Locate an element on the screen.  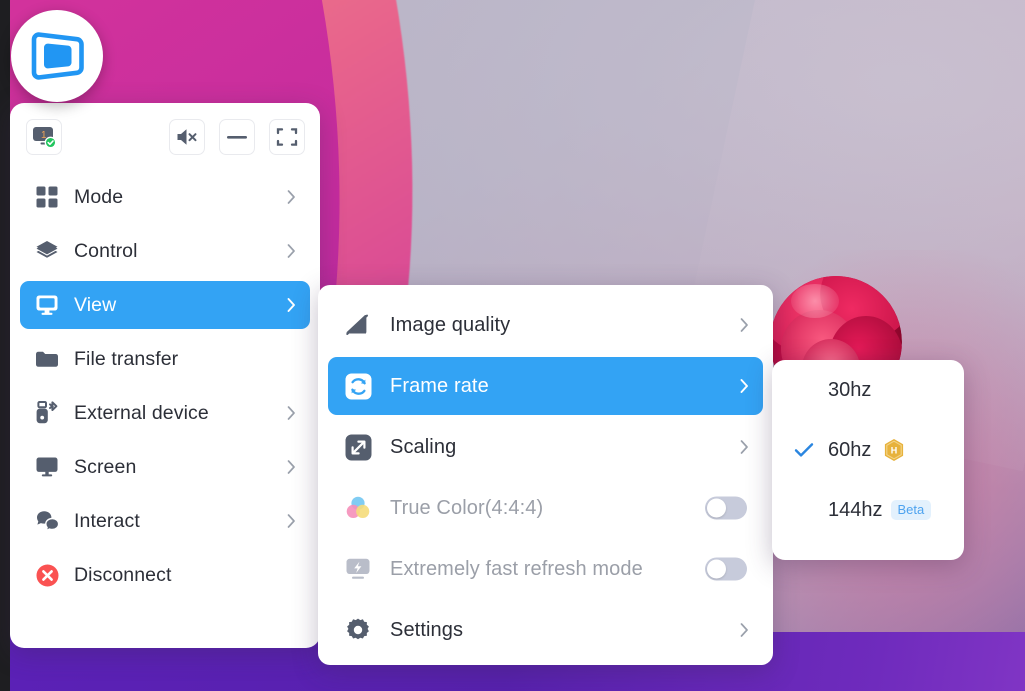
menu-item-label: View is located at coordinates (95, 304).